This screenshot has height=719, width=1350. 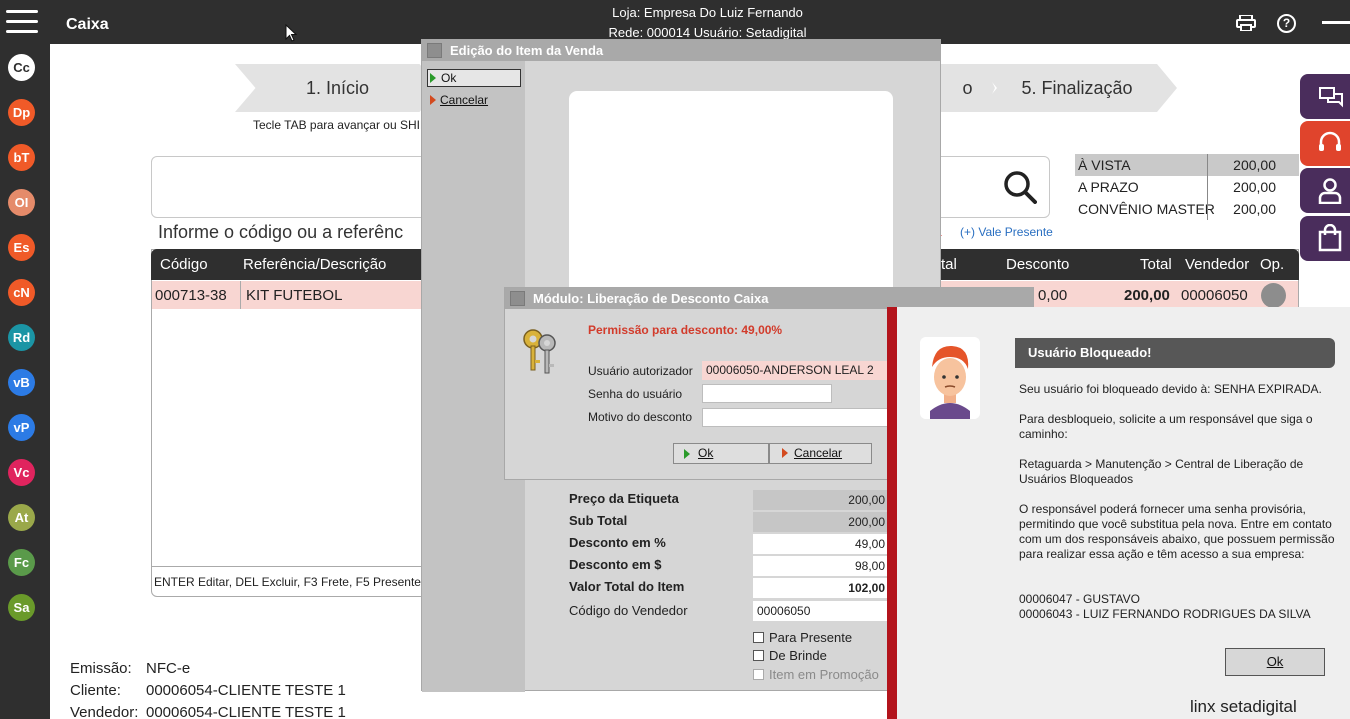 What do you see at coordinates (21, 607) in the screenshot?
I see `rail-shortcut-sa: Sa` at bounding box center [21, 607].